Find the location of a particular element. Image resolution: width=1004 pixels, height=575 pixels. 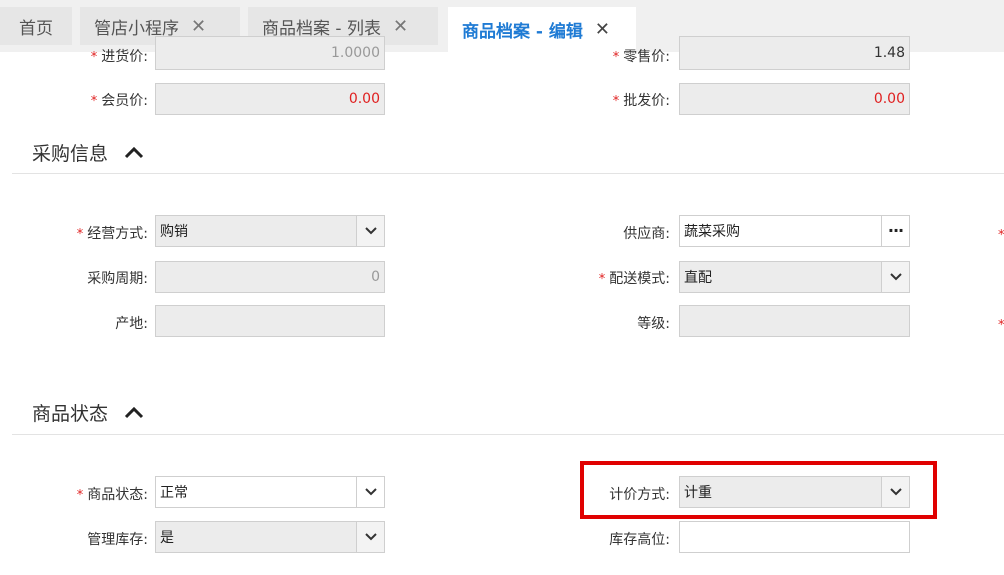

supplier-field: 蔬菜采购 ··· is located at coordinates (794, 231).